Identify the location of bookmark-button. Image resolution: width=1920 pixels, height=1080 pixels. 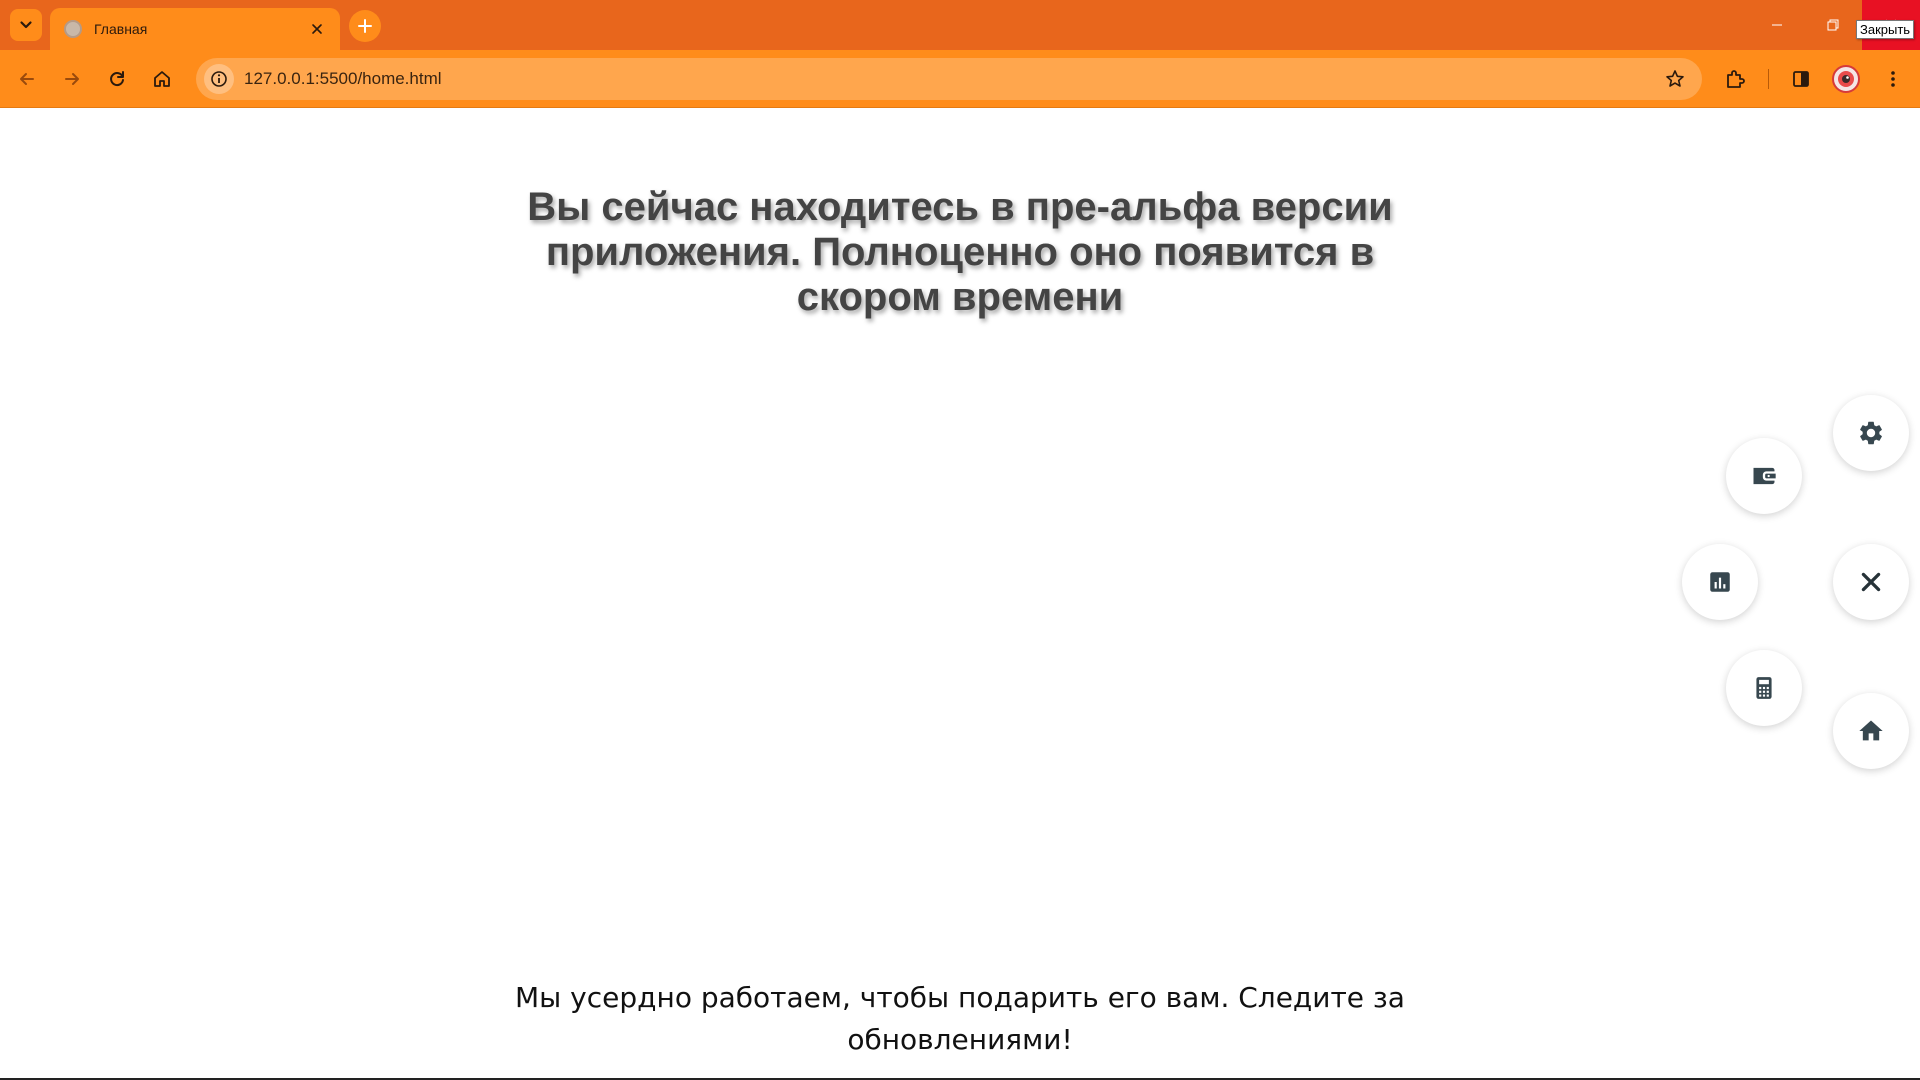
(1675, 79).